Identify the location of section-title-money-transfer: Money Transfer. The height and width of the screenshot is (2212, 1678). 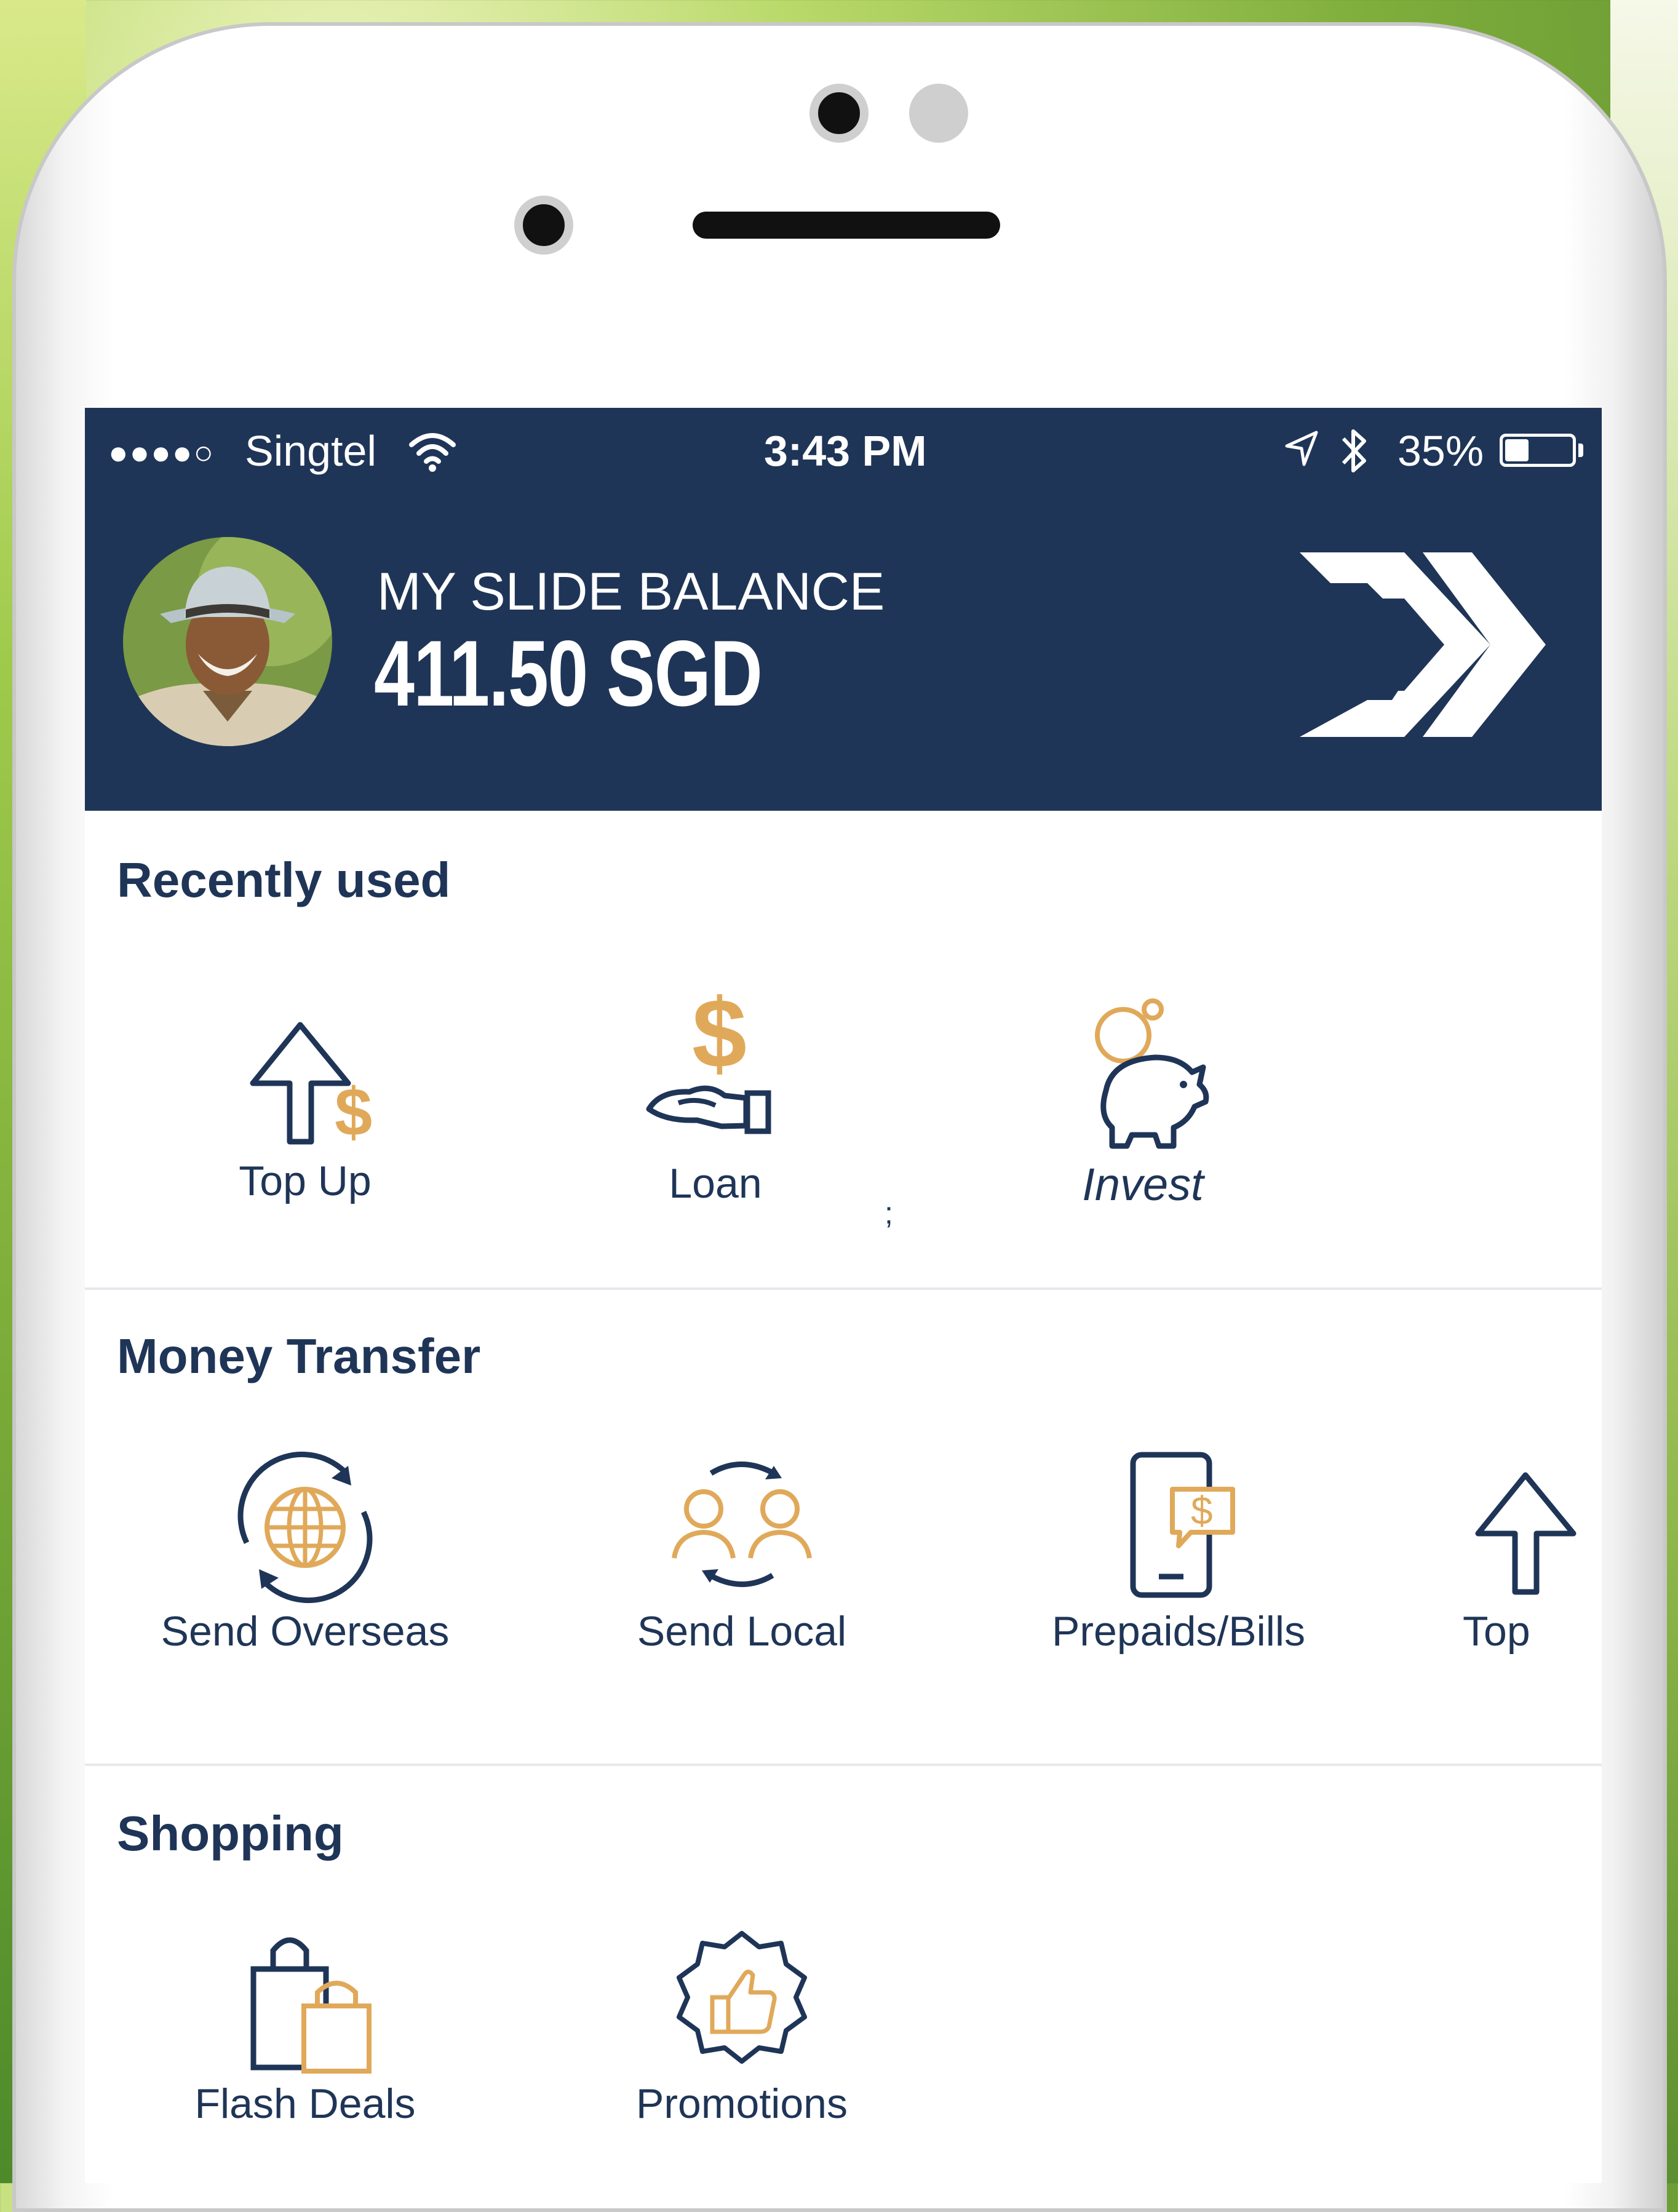
(299, 1356).